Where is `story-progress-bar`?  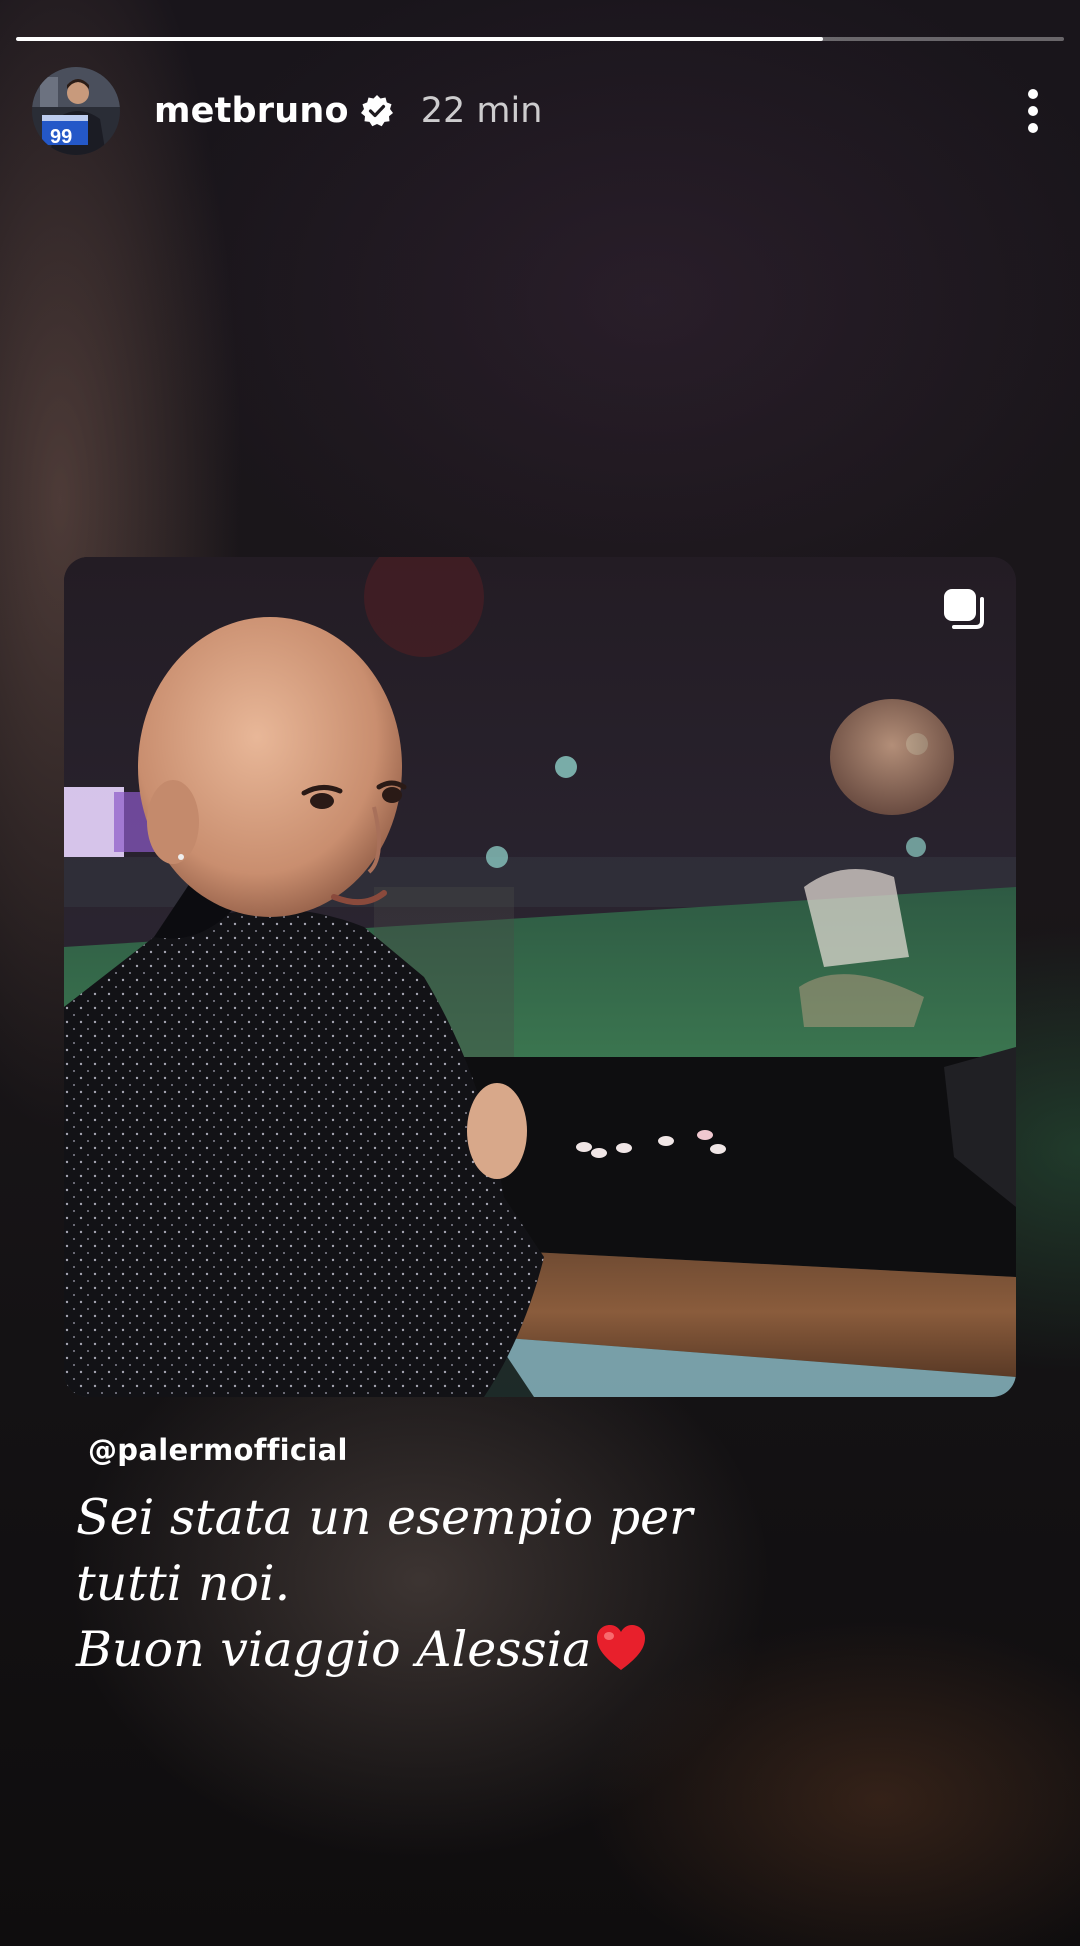 story-progress-bar is located at coordinates (540, 39).